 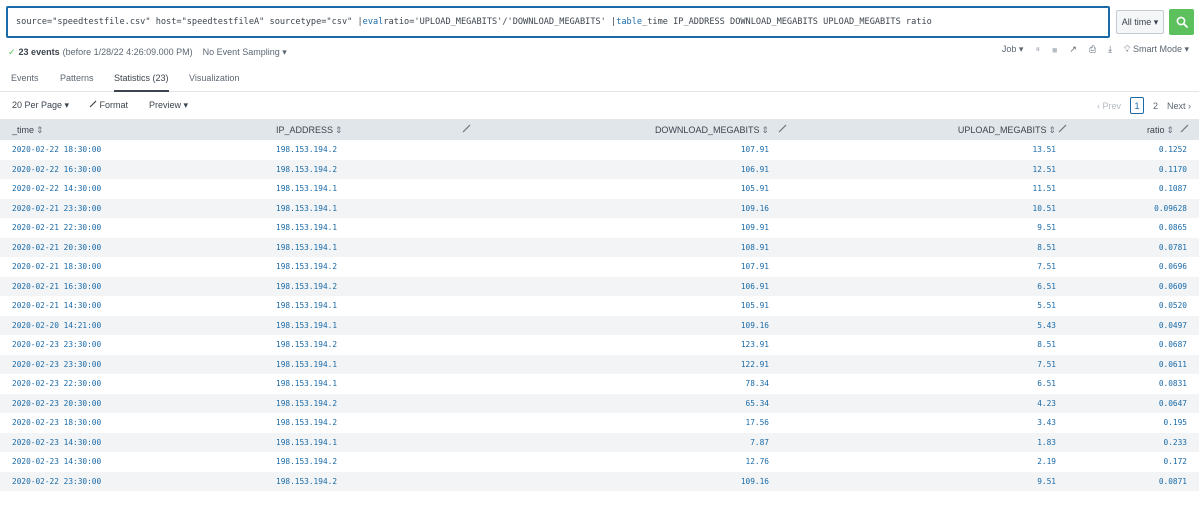 What do you see at coordinates (1054, 50) in the screenshot?
I see `stop-icon: ■` at bounding box center [1054, 50].